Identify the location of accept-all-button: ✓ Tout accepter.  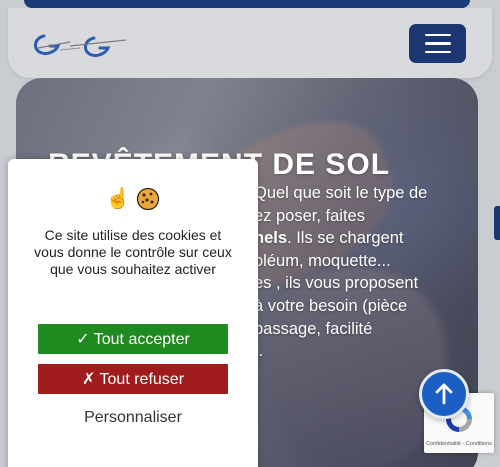
(133, 339).